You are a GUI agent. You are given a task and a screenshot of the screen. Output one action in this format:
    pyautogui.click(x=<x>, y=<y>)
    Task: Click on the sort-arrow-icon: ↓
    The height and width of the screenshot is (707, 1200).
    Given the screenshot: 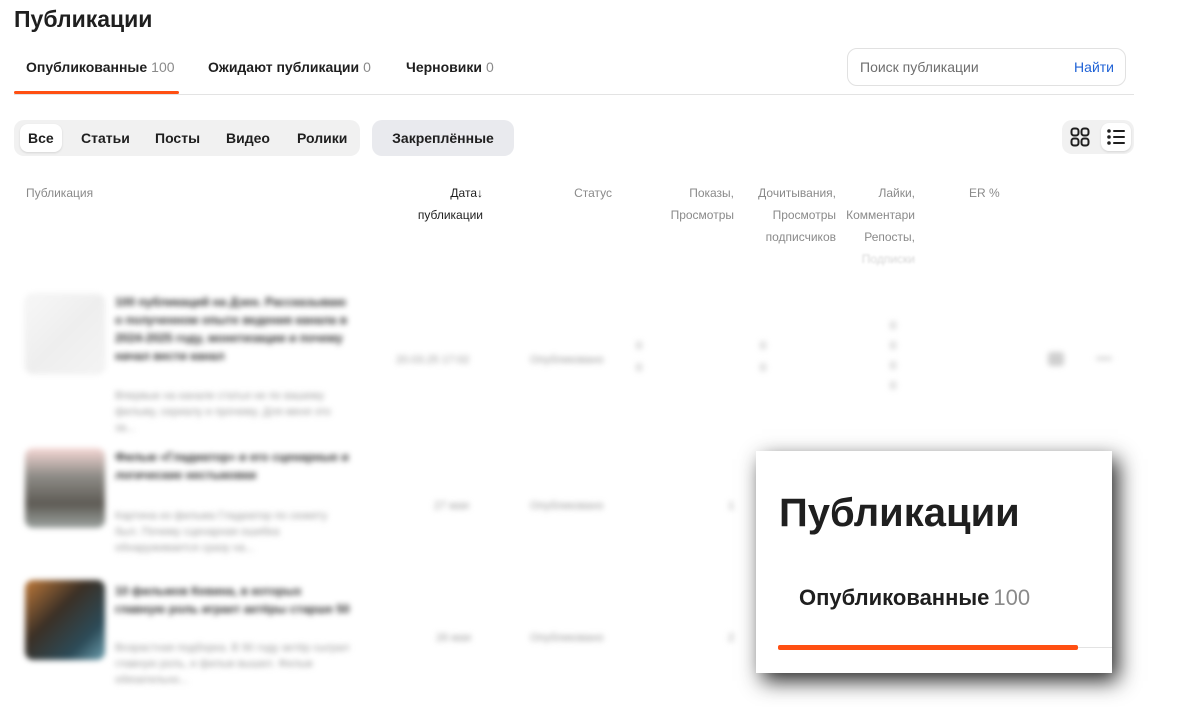 What is the action you would take?
    pyautogui.click(x=480, y=193)
    